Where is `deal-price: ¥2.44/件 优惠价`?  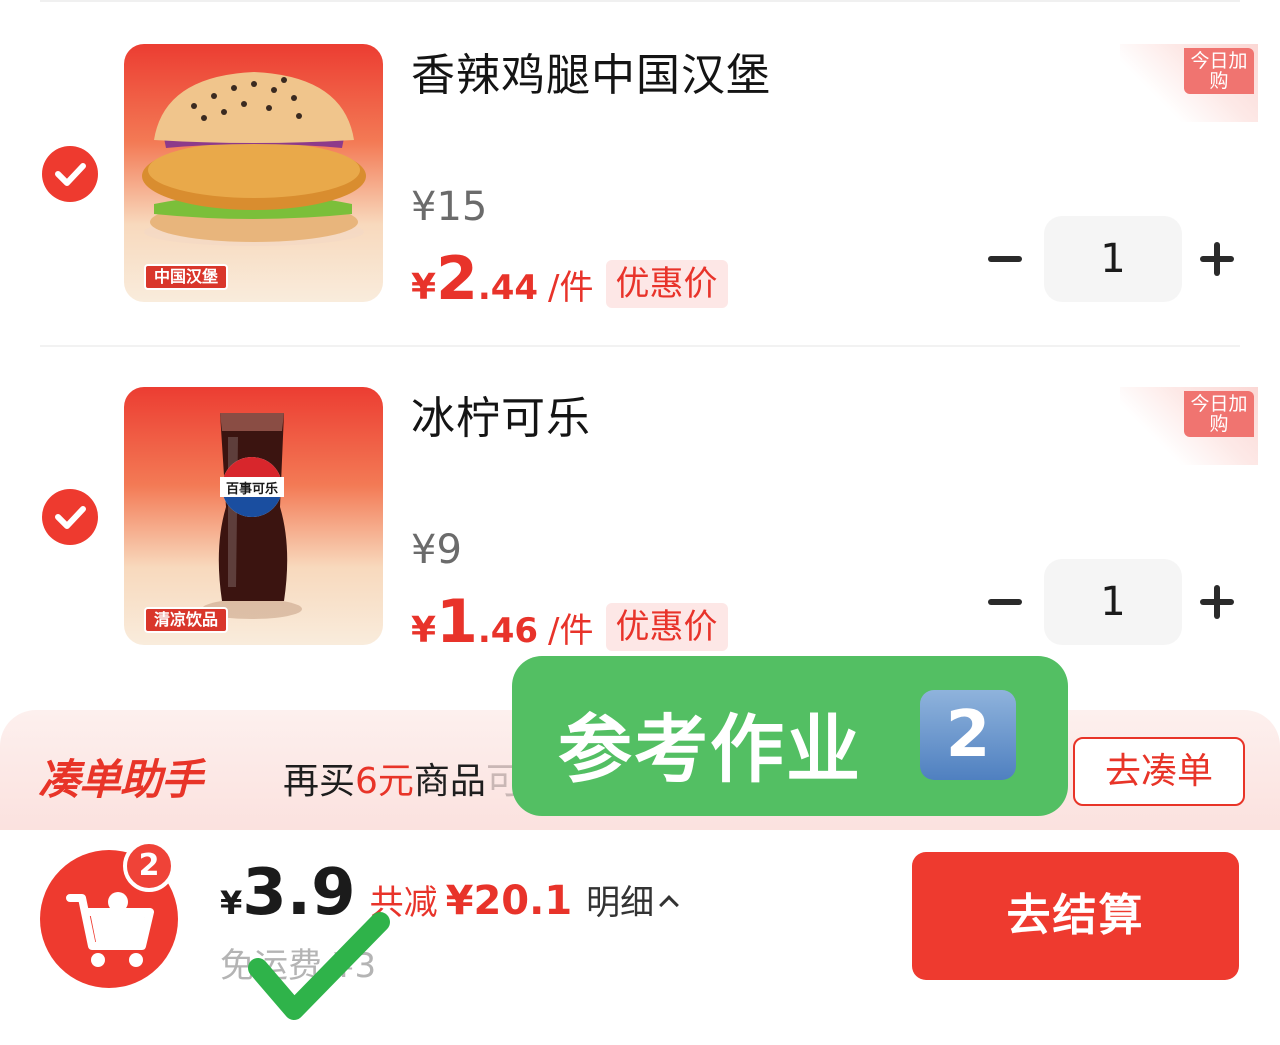
deal-price: ¥2.44/件 优惠价 is located at coordinates (569, 279).